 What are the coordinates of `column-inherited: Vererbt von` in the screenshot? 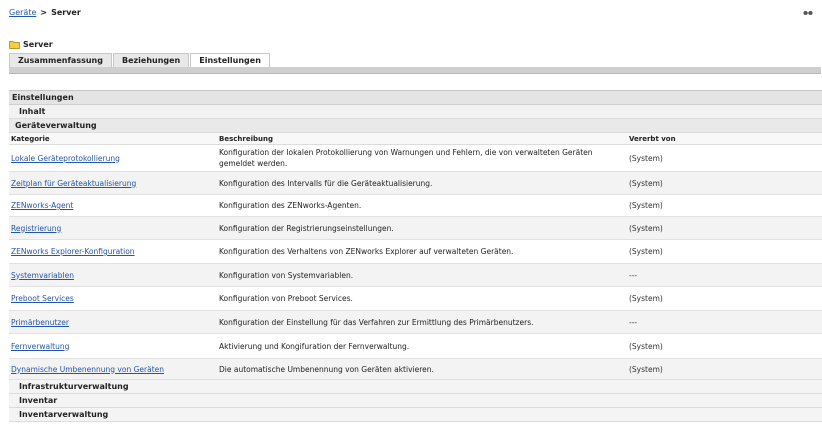 It's located at (724, 139).